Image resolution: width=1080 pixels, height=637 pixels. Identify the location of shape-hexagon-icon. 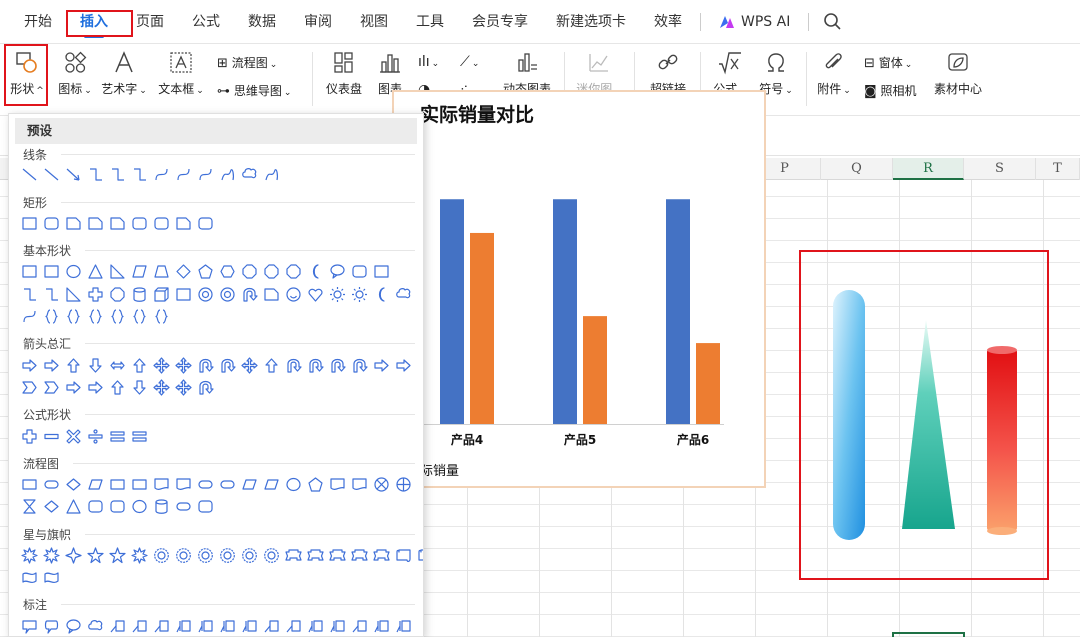
(227, 271).